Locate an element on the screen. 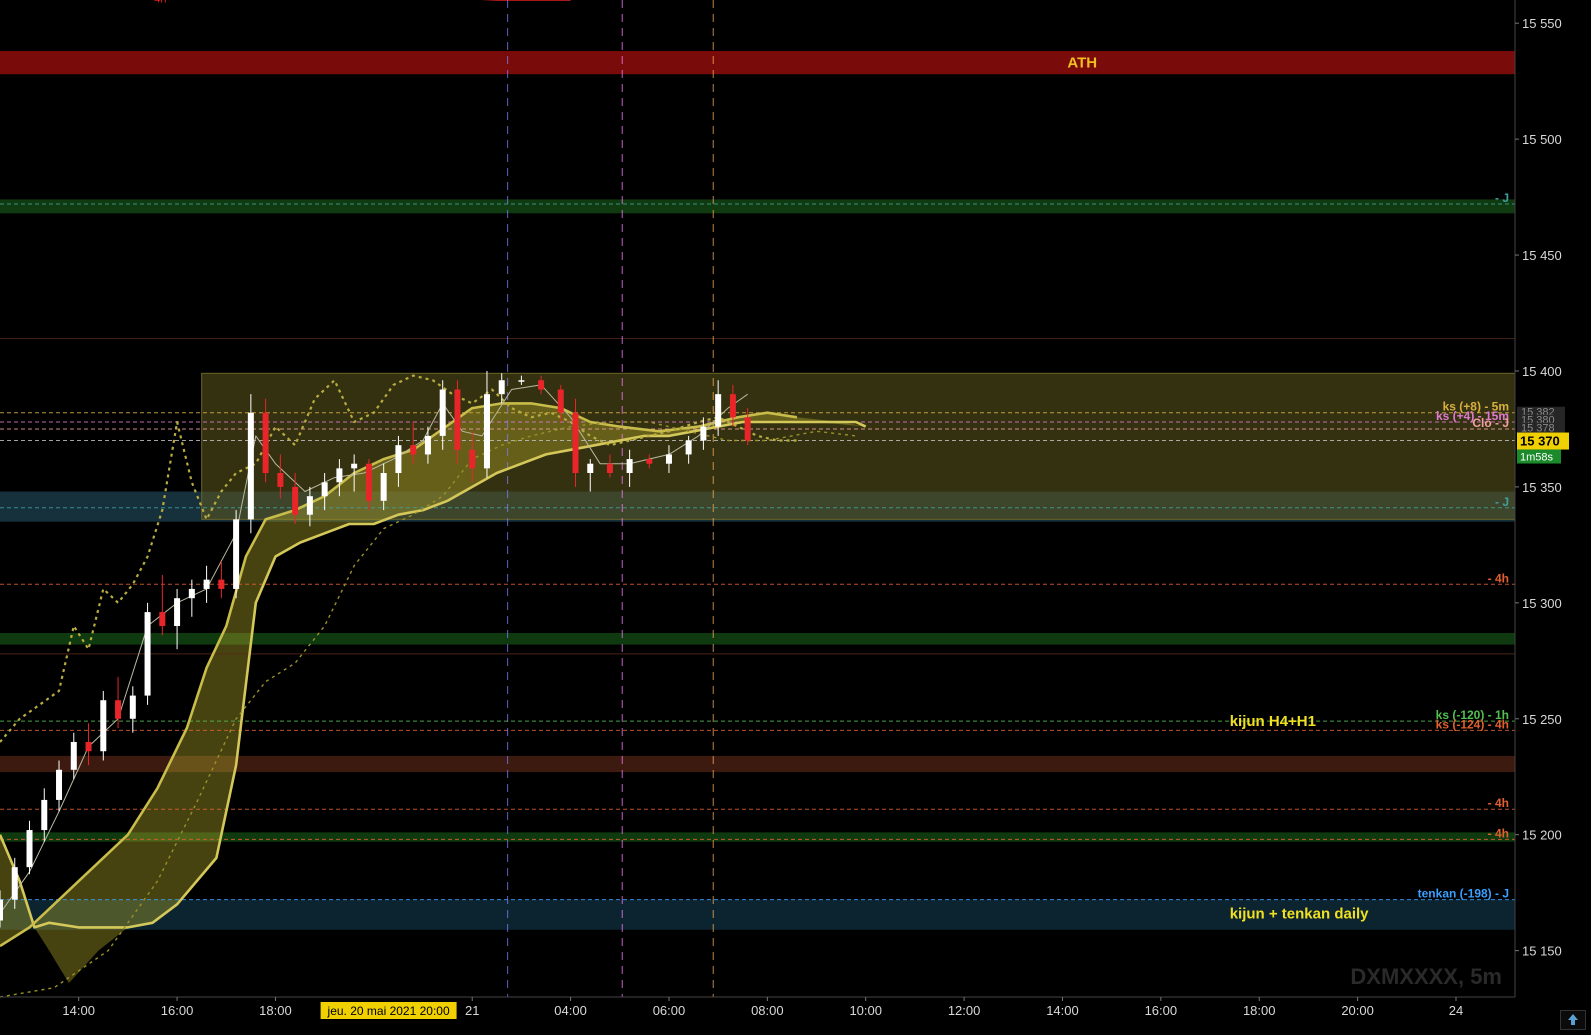 This screenshot has height=1035, width=1591. chart-annotation: kijun H4+H1 is located at coordinates (1273, 721).